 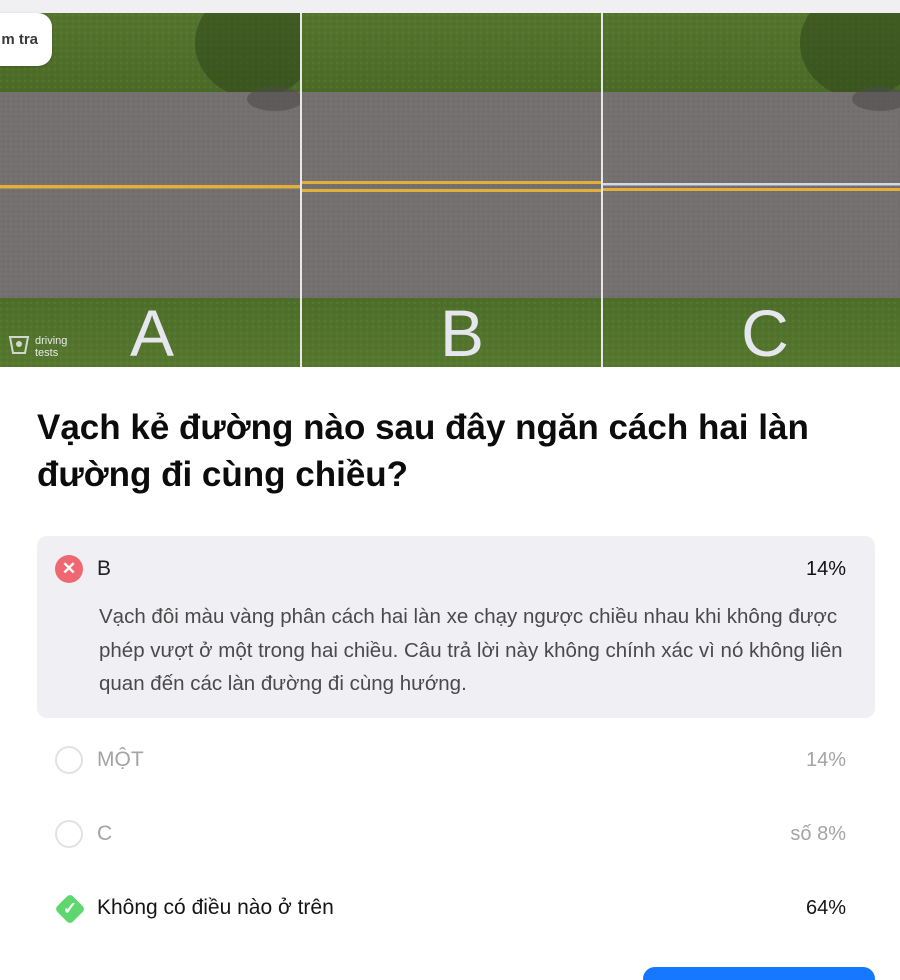 What do you see at coordinates (818, 833) in the screenshot?
I see `answer-percent: số 8%` at bounding box center [818, 833].